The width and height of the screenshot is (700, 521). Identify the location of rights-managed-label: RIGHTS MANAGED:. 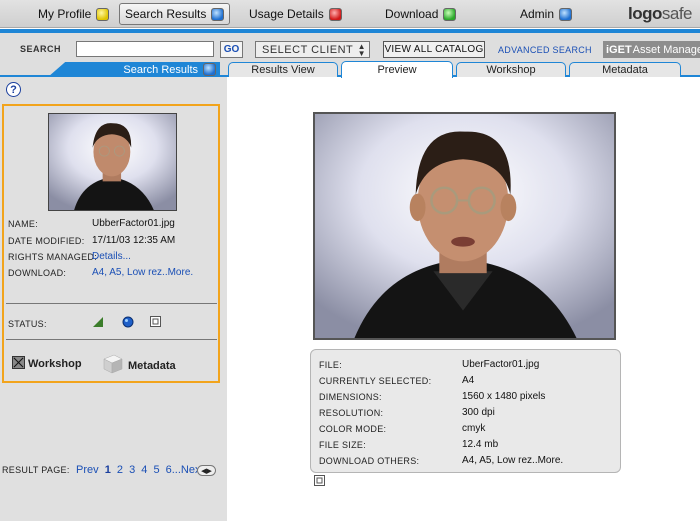
(53, 257).